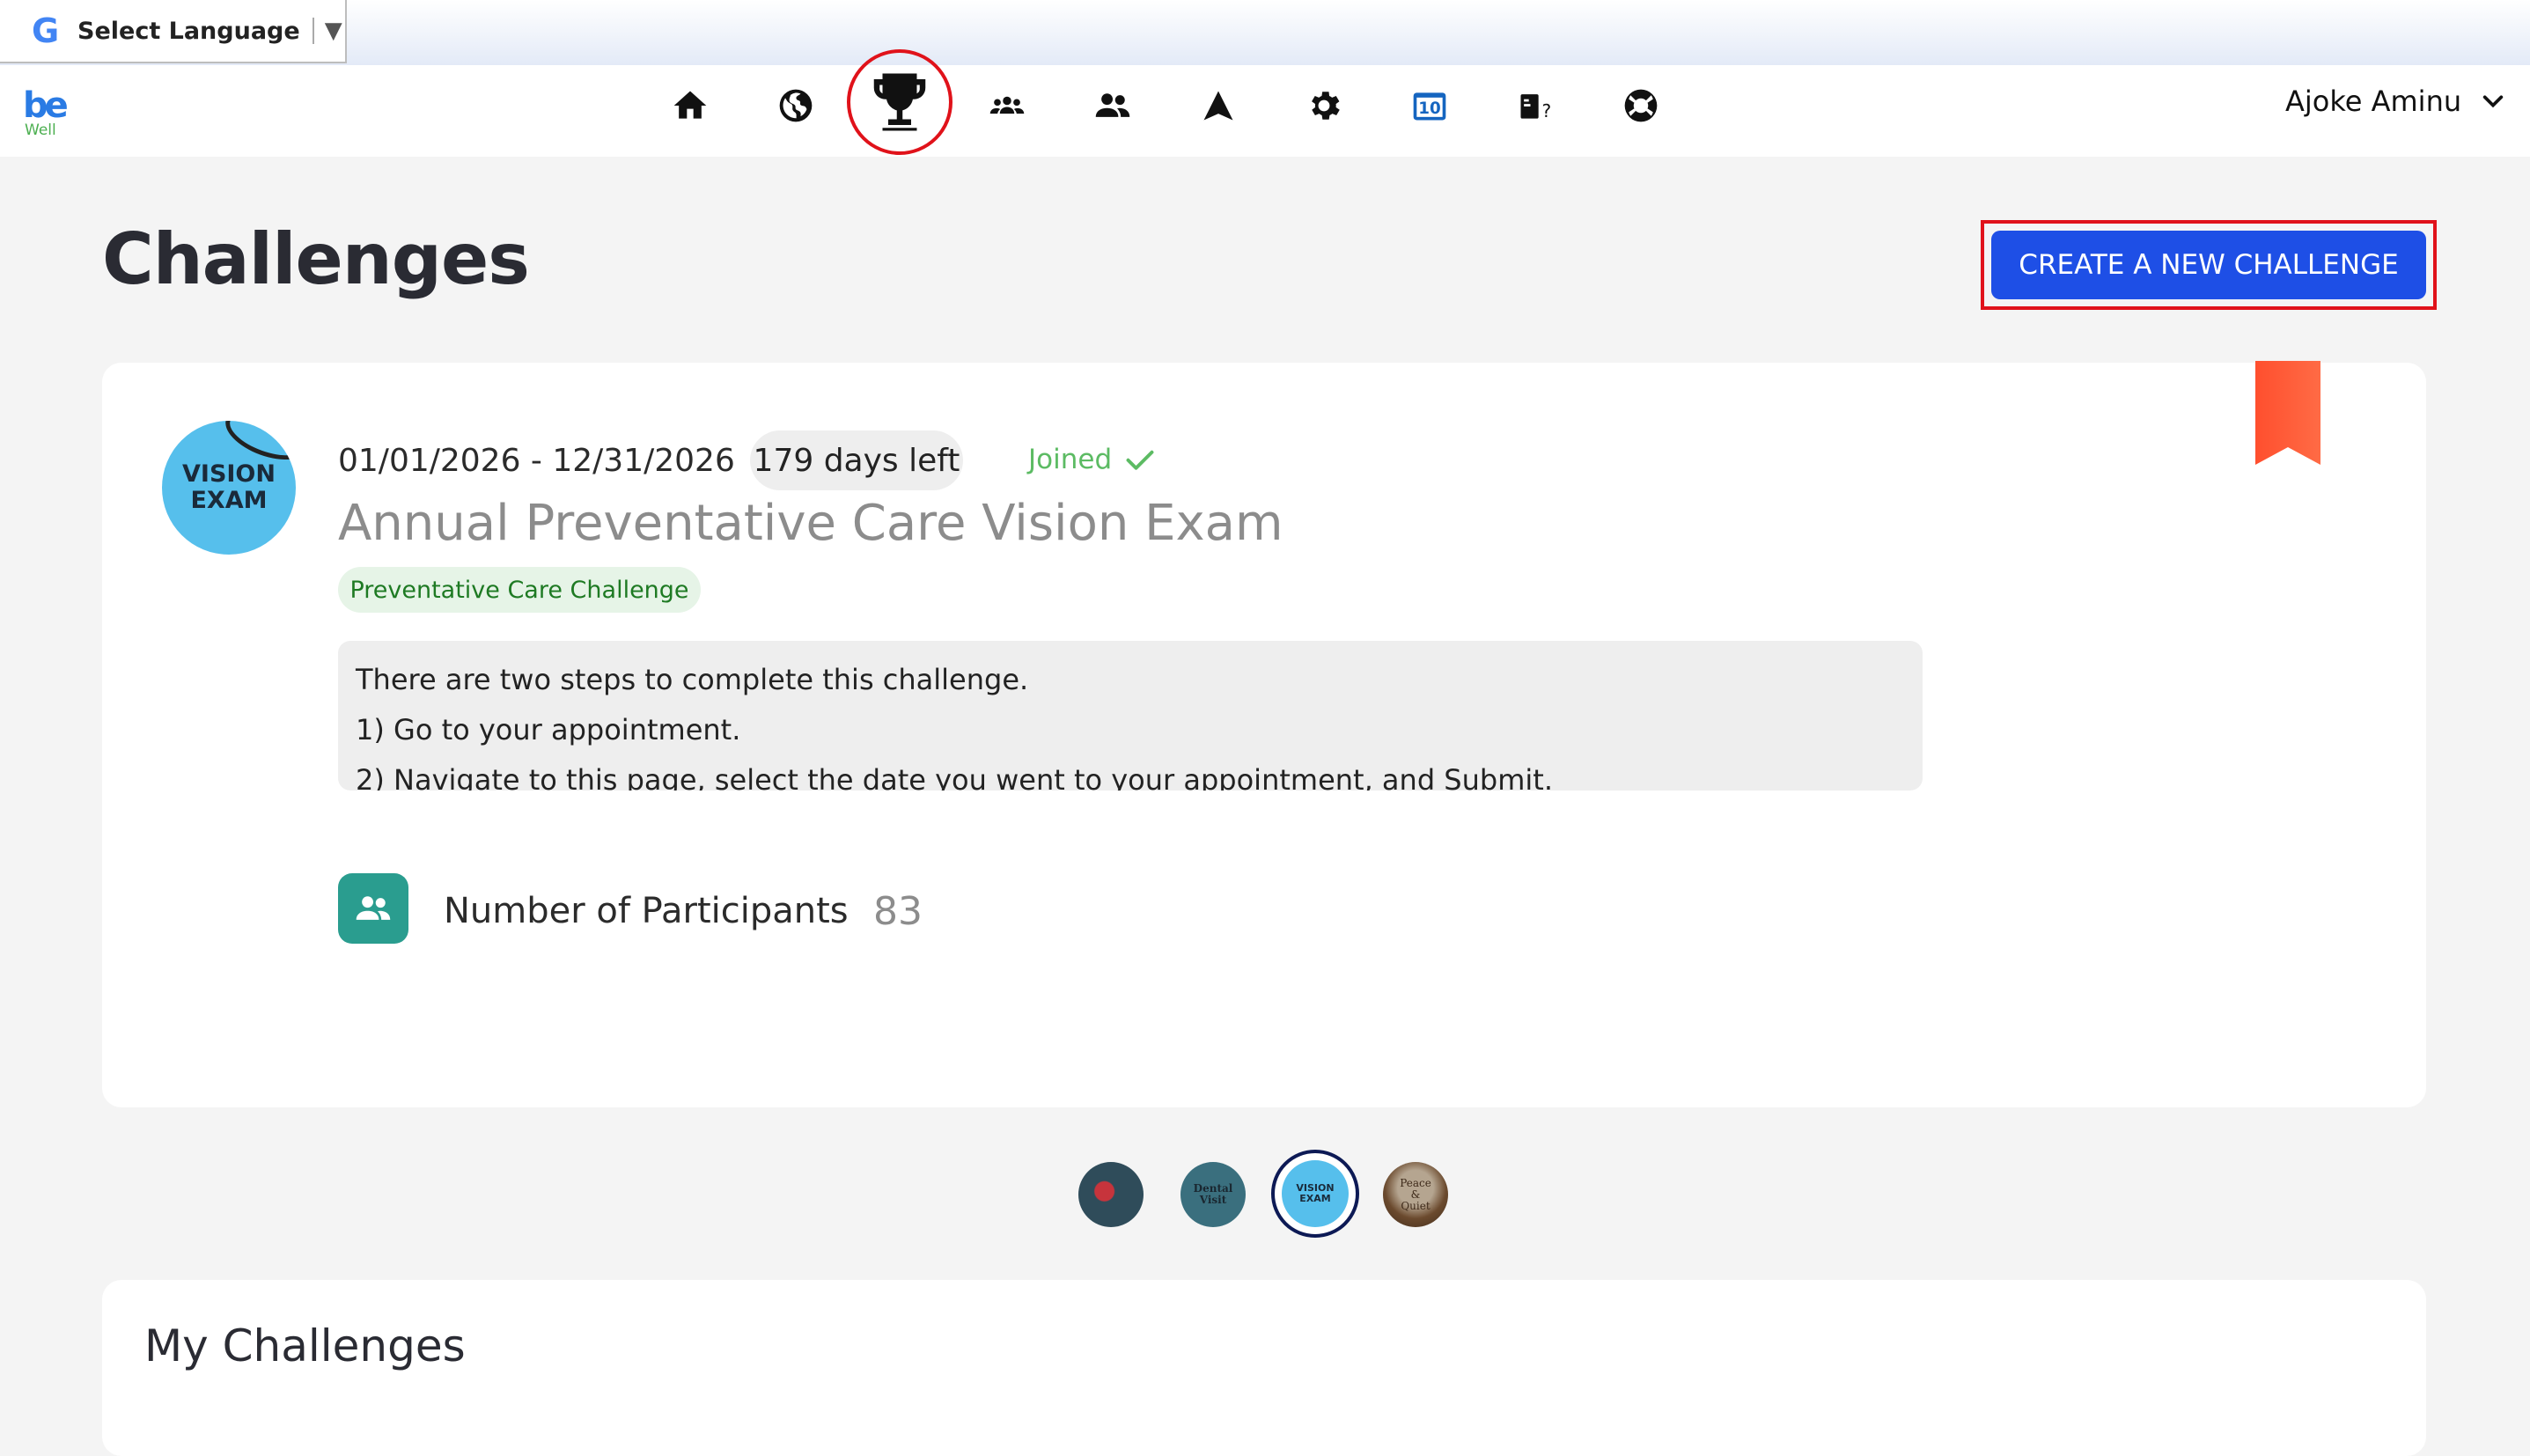  What do you see at coordinates (2208, 265) in the screenshot?
I see `create-challenge-button: CREATE A NEW CHALLENGE` at bounding box center [2208, 265].